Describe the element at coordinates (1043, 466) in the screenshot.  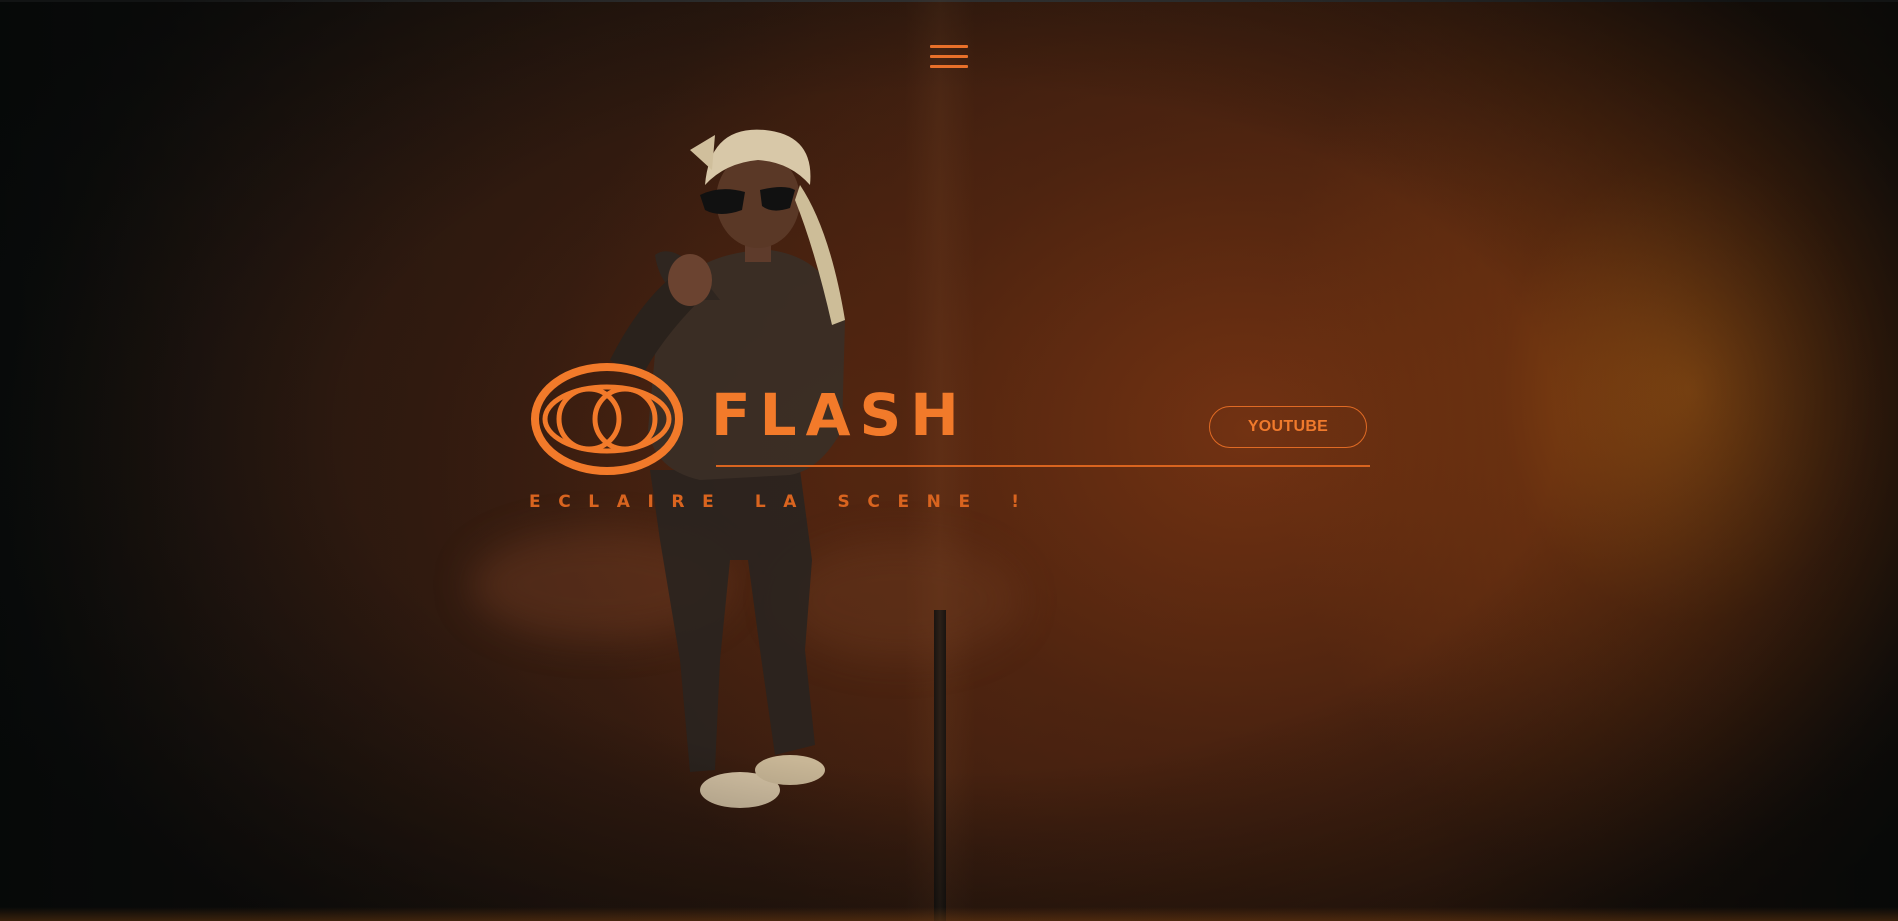
I see `header-divider` at that location.